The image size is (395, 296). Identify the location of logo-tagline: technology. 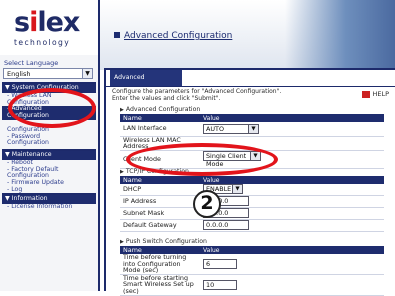
(42, 42).